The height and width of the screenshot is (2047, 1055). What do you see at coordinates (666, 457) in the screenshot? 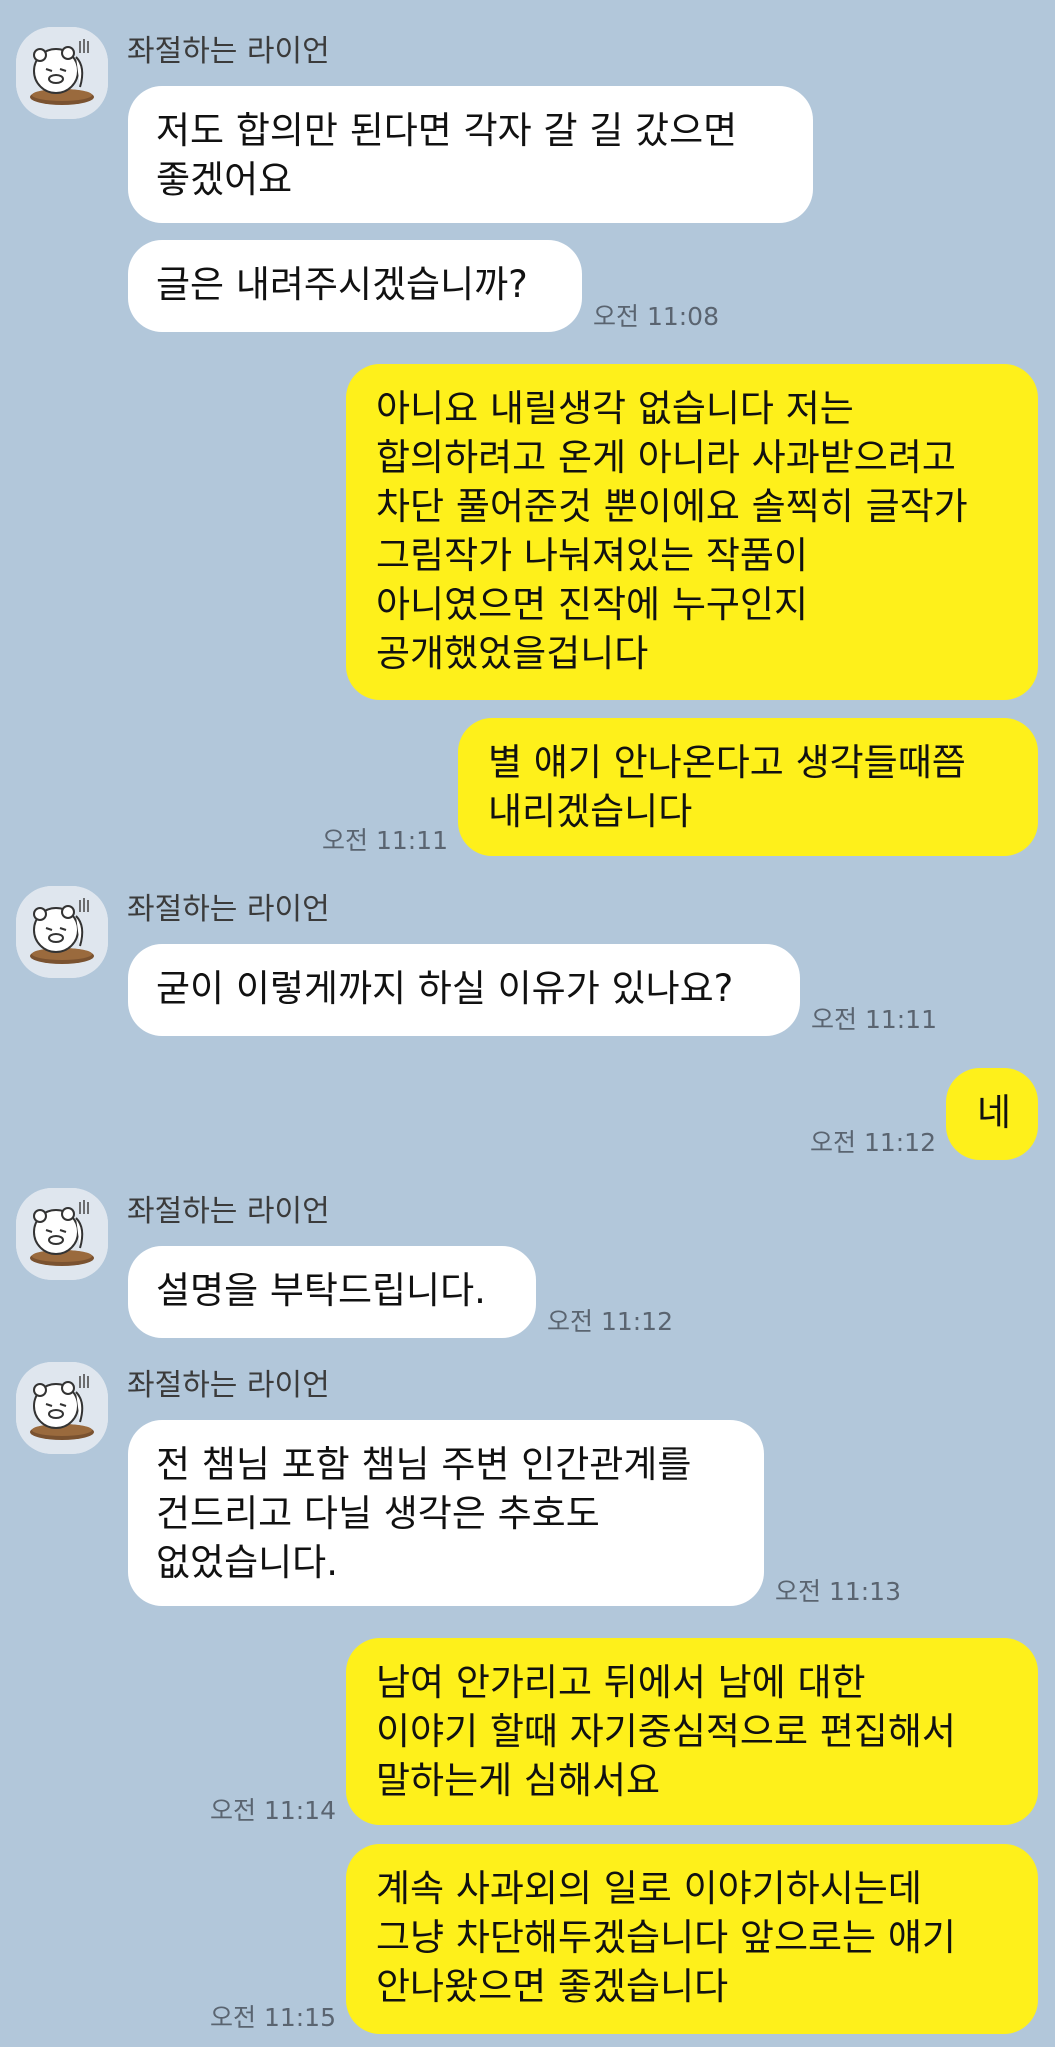
I see `message-text: 합의하려고 온게 아니라 사과받으려고` at bounding box center [666, 457].